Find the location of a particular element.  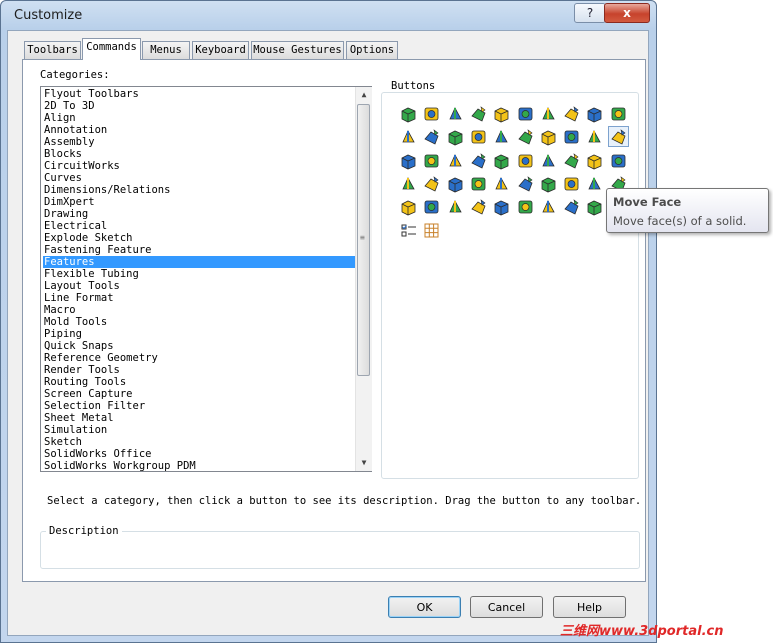

extend-surface-icon is located at coordinates (525, 206).